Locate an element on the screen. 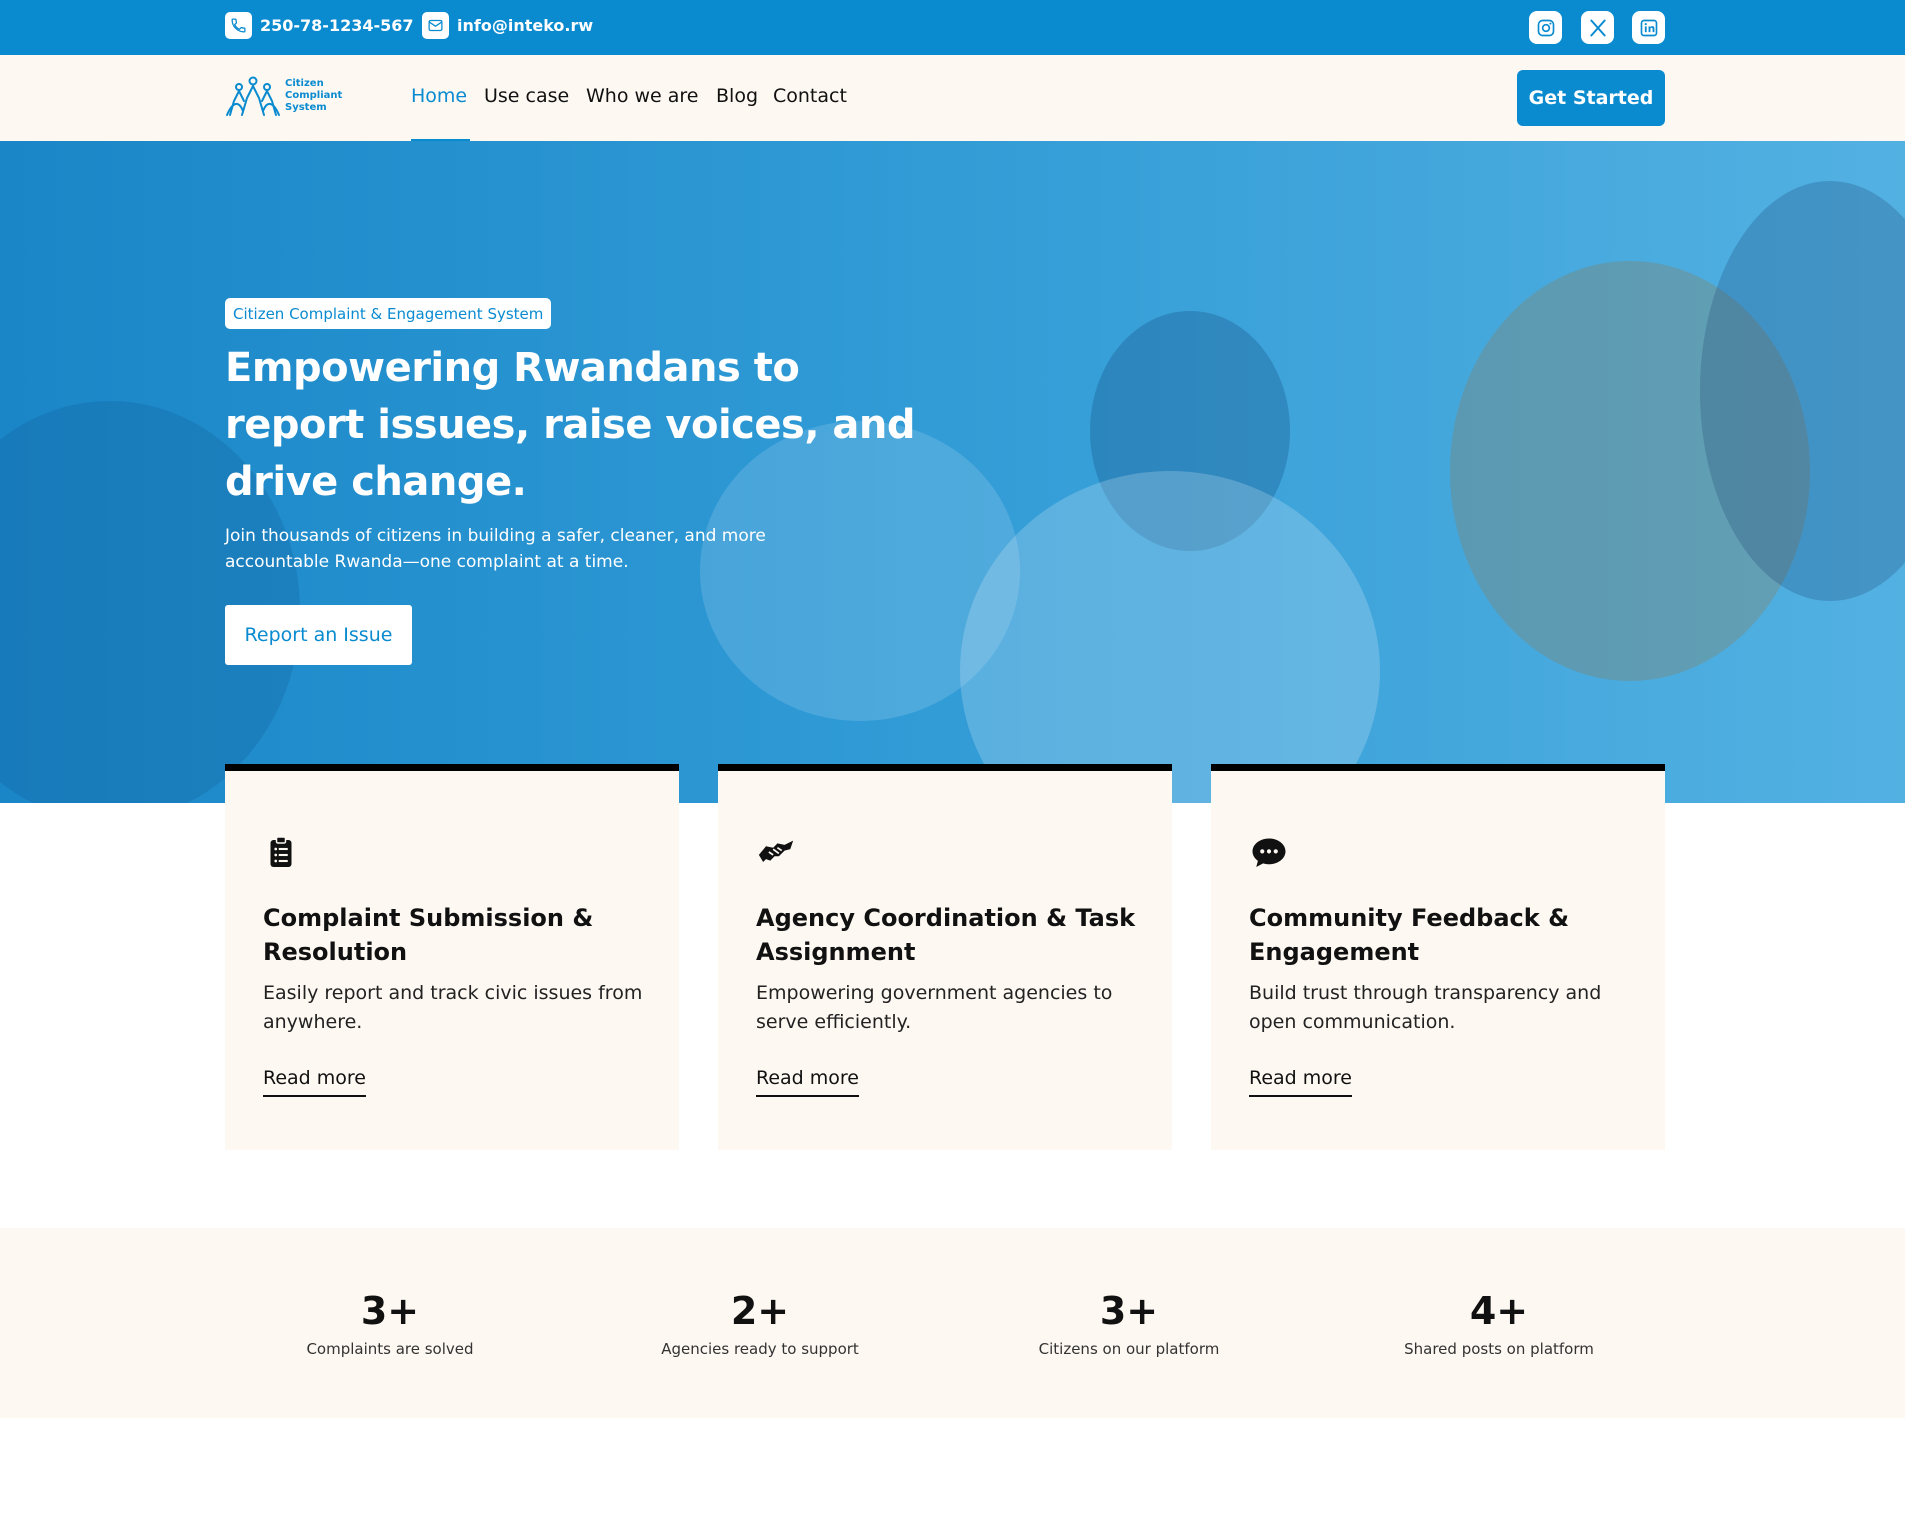 This screenshot has height=1530, width=1905. email-contact: info@inteko.rw is located at coordinates (507, 25).